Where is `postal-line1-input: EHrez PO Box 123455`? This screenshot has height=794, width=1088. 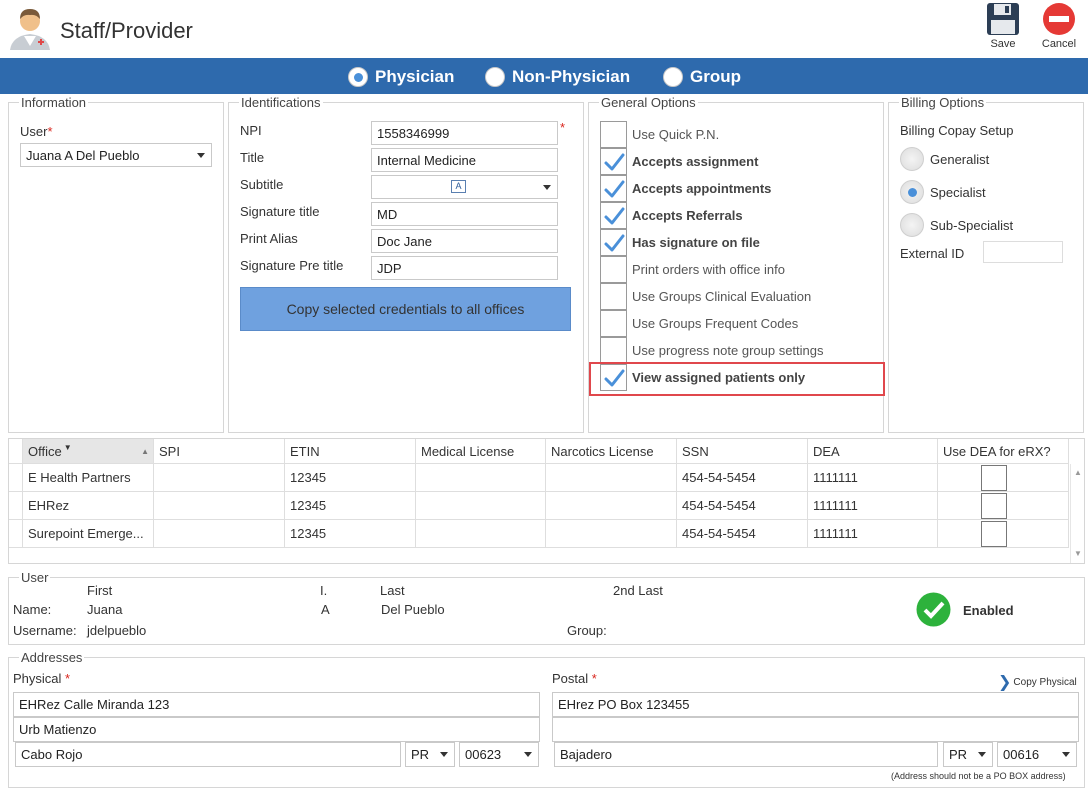
postal-line1-input: EHrez PO Box 123455 is located at coordinates (815, 704).